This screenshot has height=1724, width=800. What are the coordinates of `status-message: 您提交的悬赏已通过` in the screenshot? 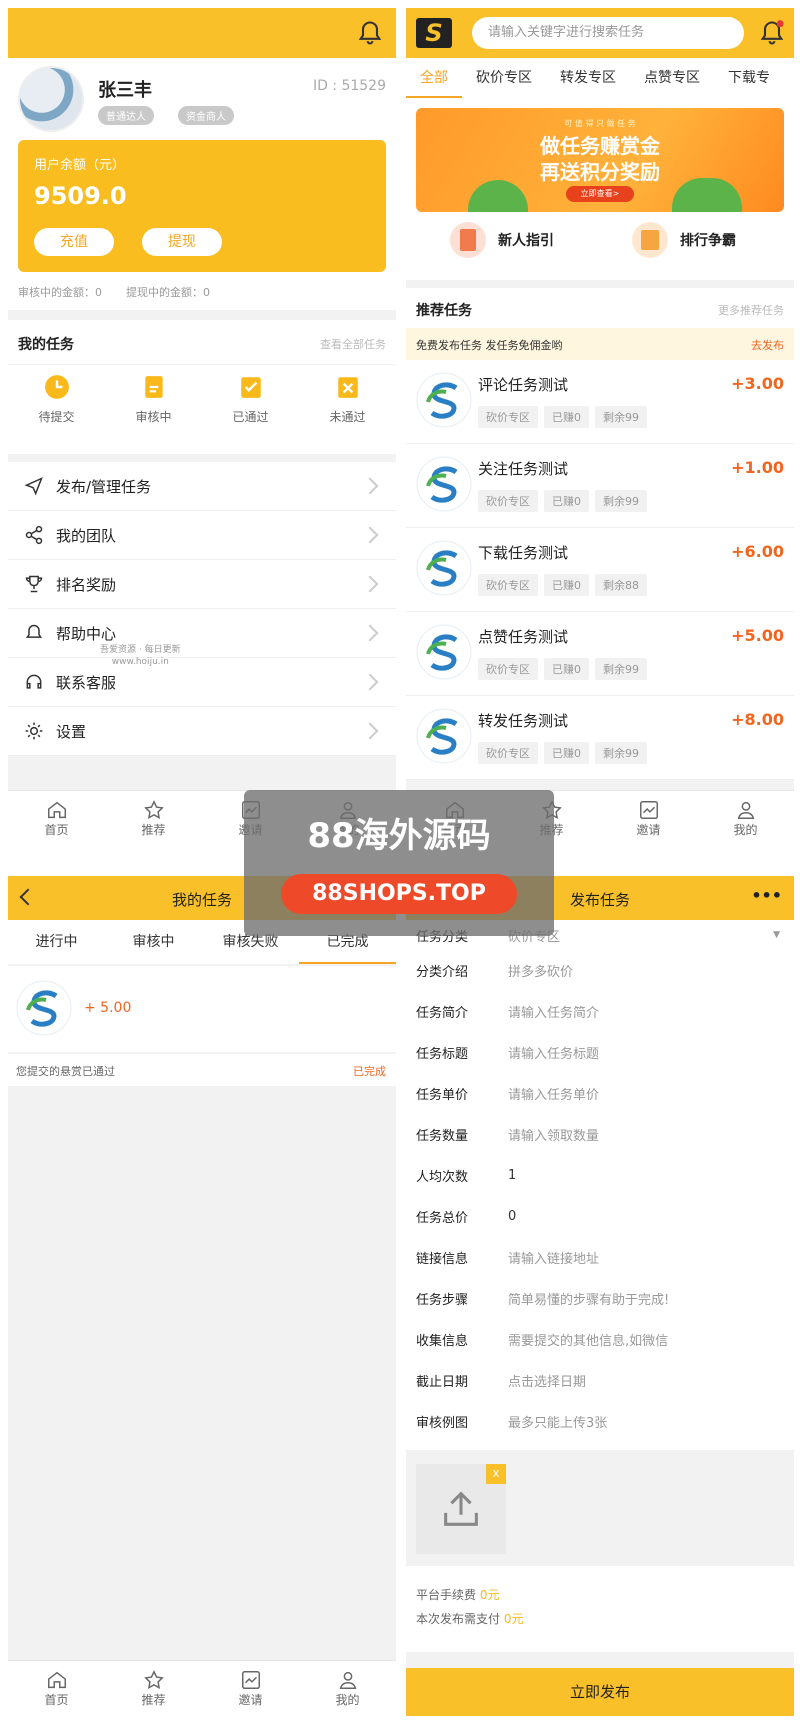 It's located at (65, 1071).